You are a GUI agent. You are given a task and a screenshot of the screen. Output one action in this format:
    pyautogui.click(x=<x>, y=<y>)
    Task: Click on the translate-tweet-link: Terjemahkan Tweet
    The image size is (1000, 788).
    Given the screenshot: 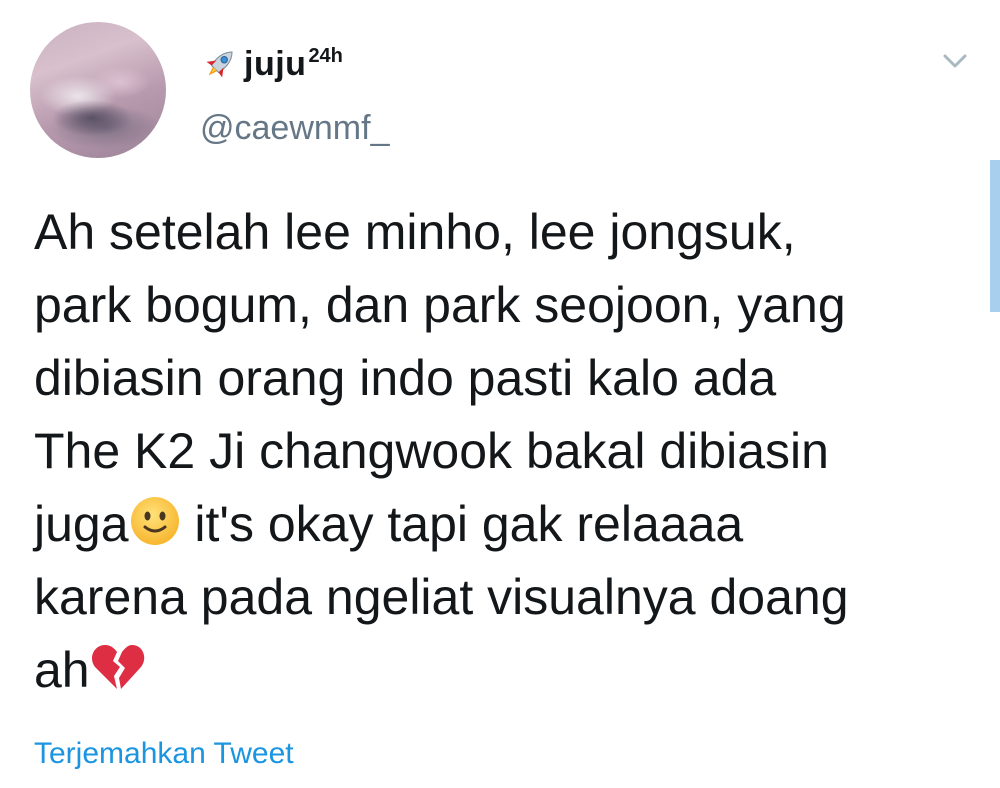 What is the action you would take?
    pyautogui.click(x=164, y=754)
    